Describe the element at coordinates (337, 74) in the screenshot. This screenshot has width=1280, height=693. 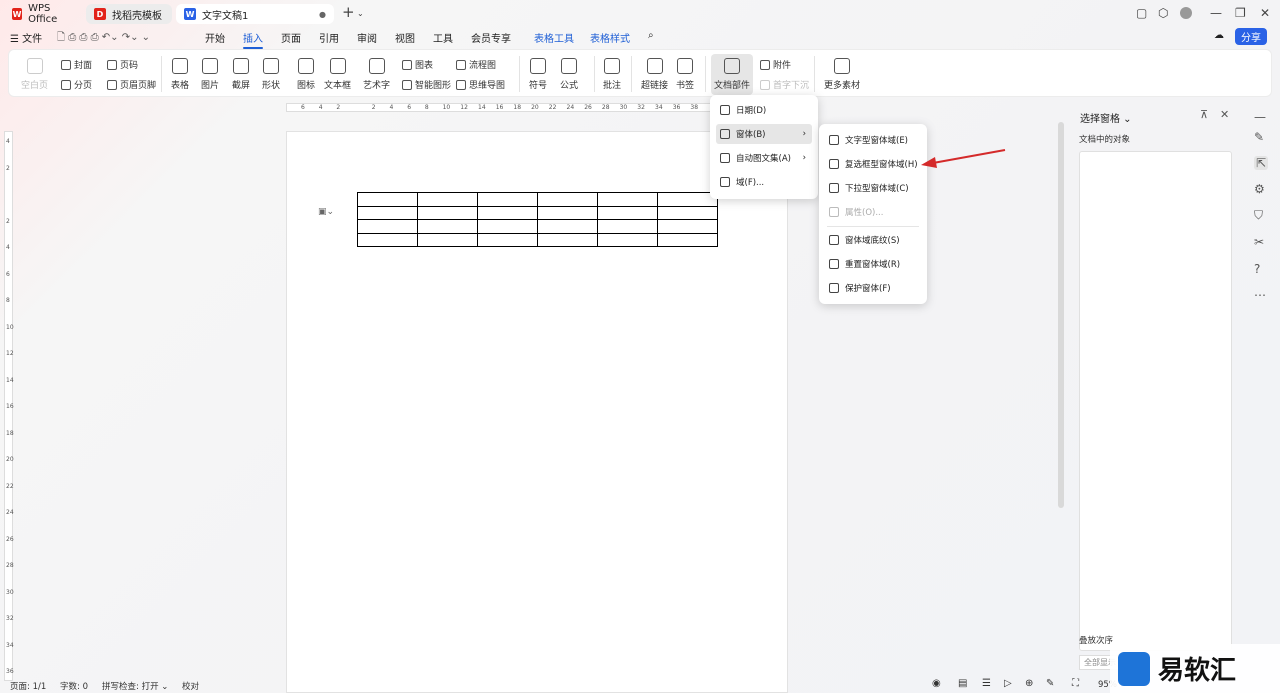
I see `textbox-button: 文本框` at that location.